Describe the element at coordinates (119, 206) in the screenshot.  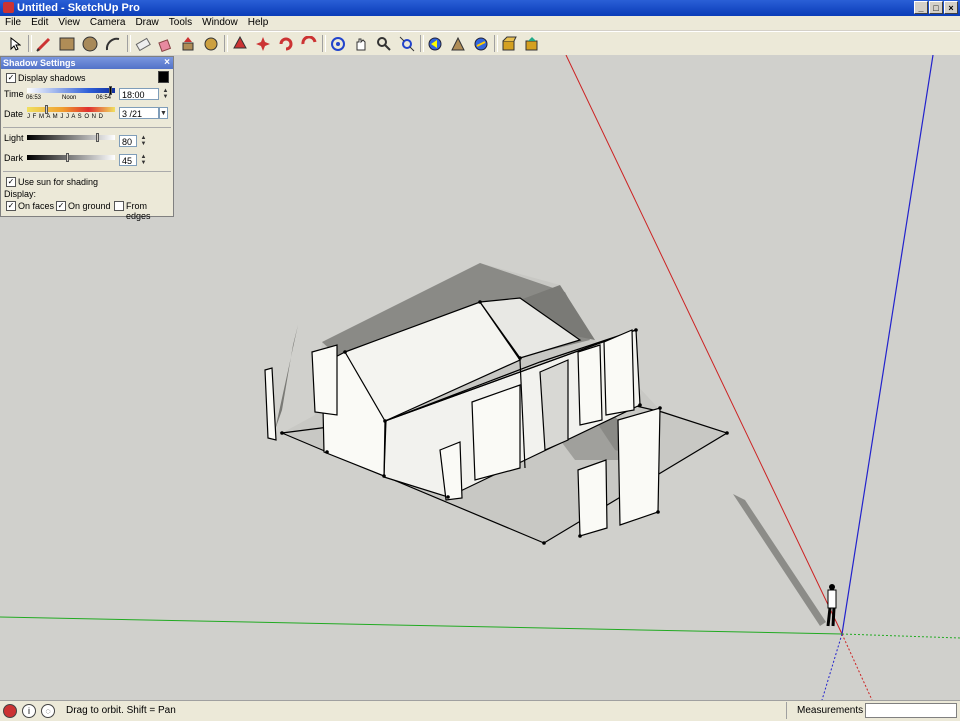
I see `from-edges-checkbox` at that location.